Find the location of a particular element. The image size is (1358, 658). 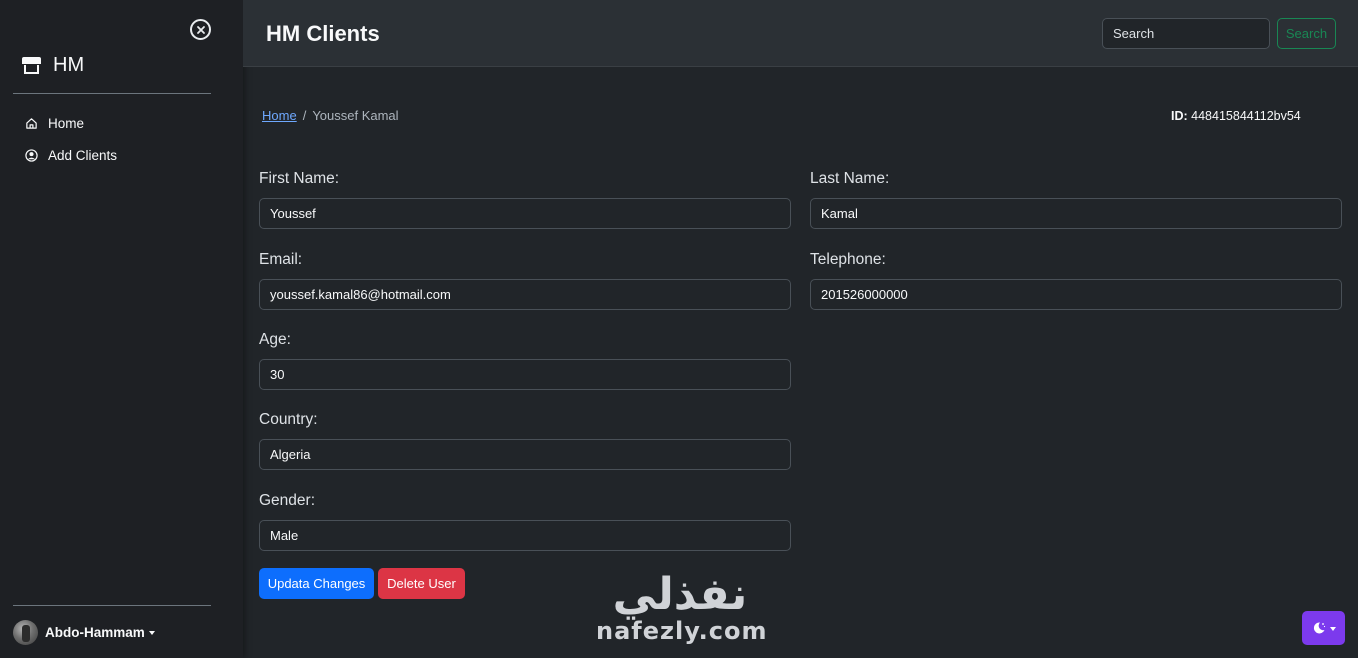

brand: HM is located at coordinates (53, 65).